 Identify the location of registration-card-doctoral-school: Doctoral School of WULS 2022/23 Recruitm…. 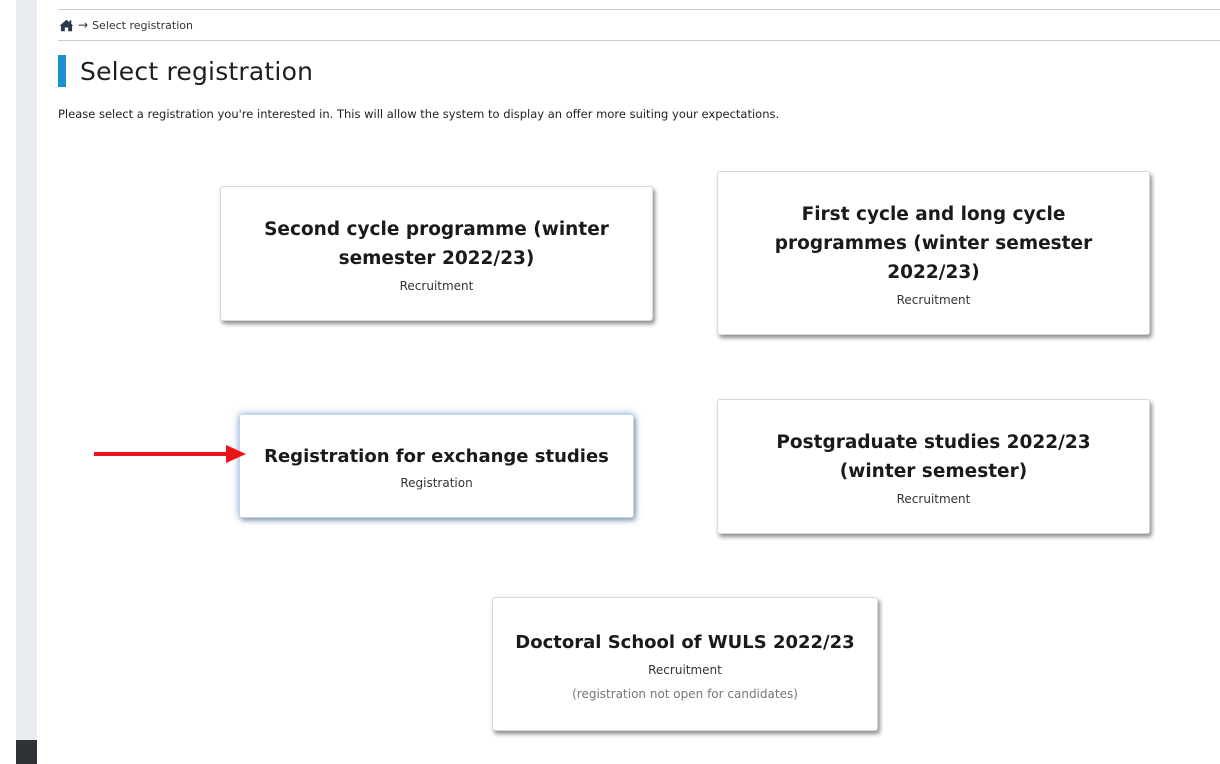
(685, 664).